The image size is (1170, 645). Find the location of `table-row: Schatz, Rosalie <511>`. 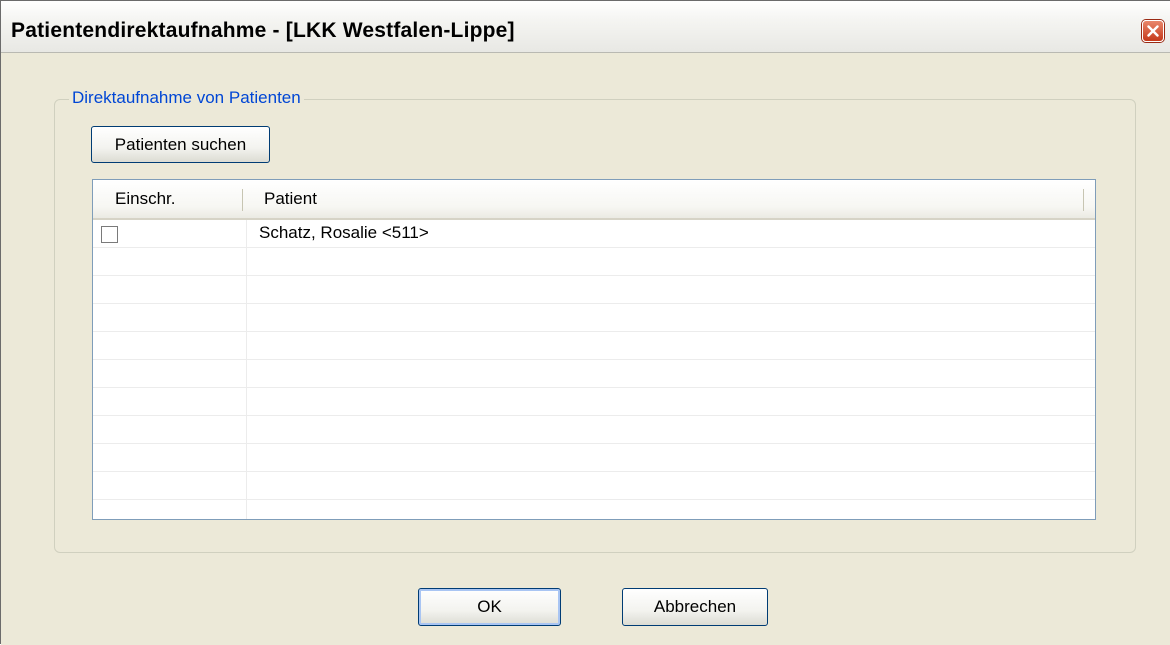

table-row: Schatz, Rosalie <511> is located at coordinates (594, 234).